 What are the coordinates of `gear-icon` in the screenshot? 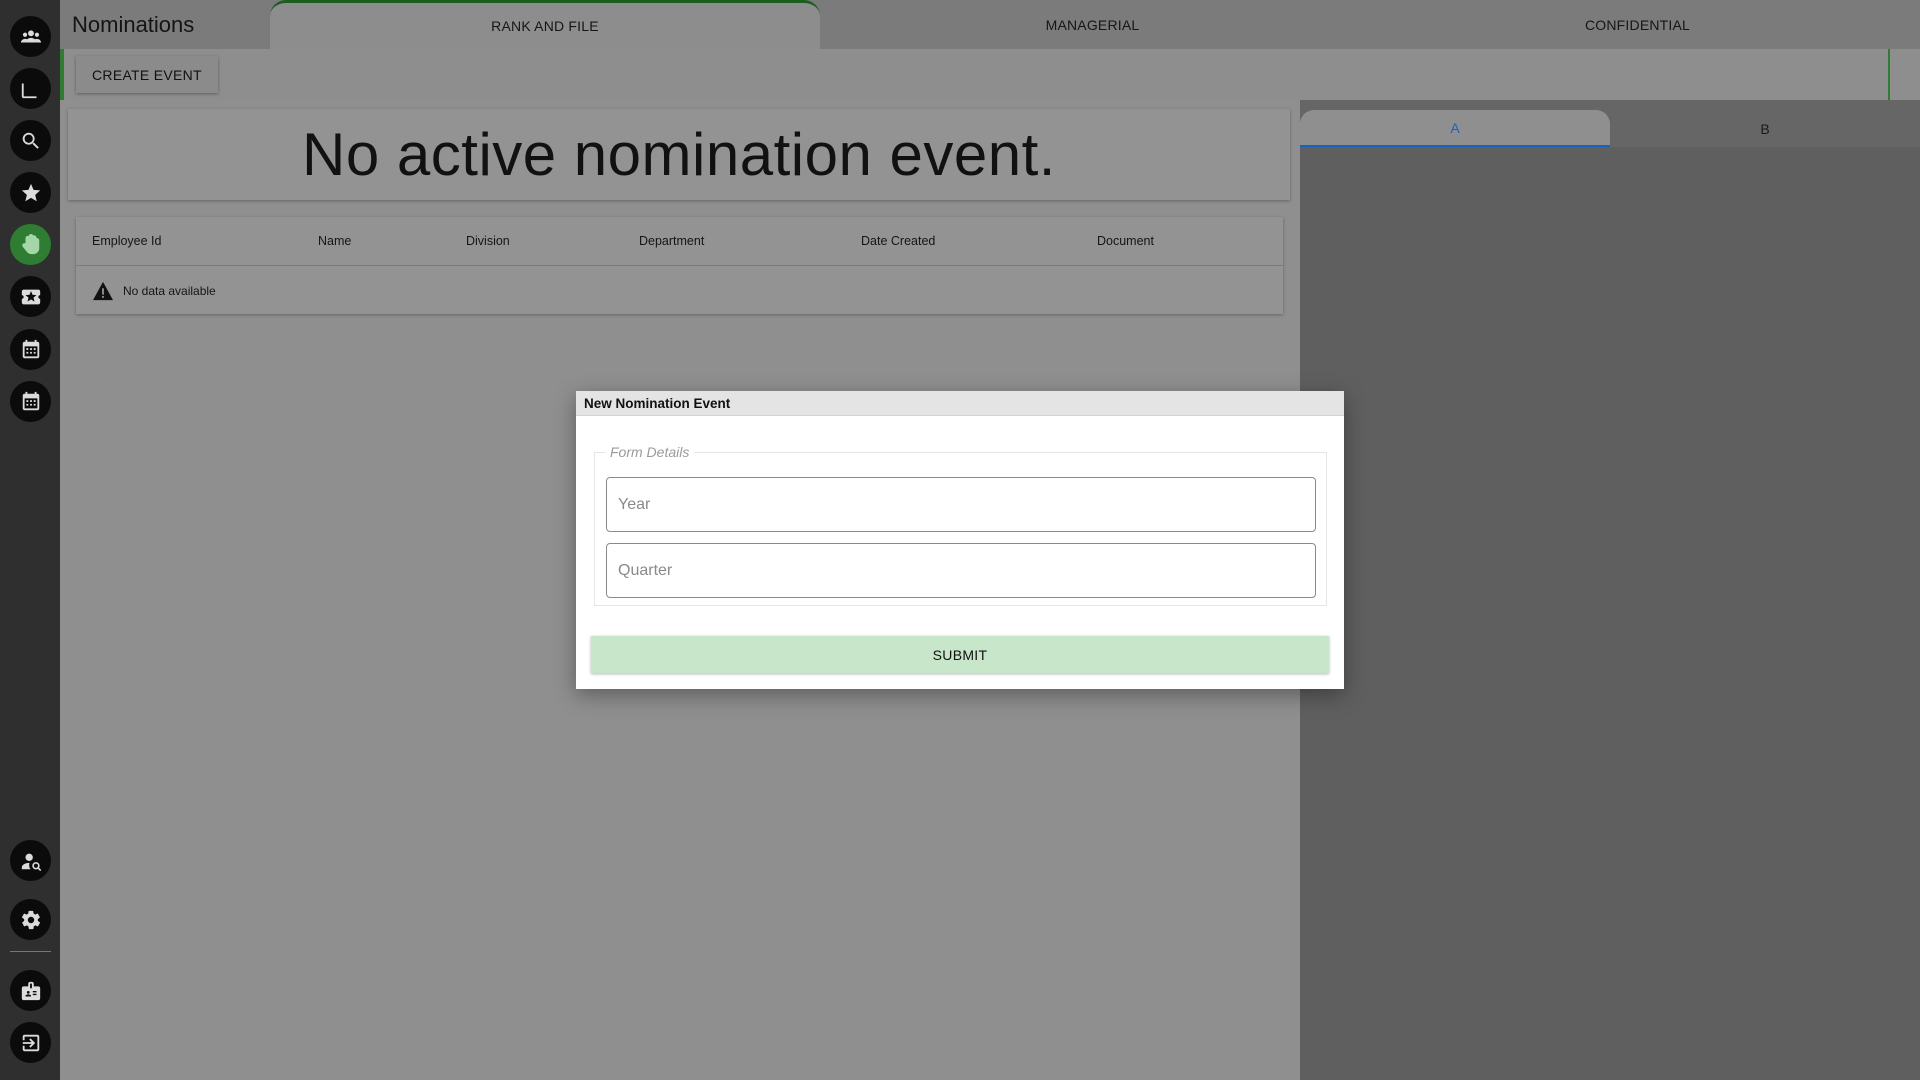 It's located at (30, 919).